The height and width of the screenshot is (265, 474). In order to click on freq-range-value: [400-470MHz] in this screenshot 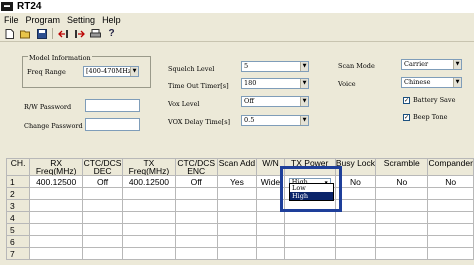, I will do `click(110, 71)`.